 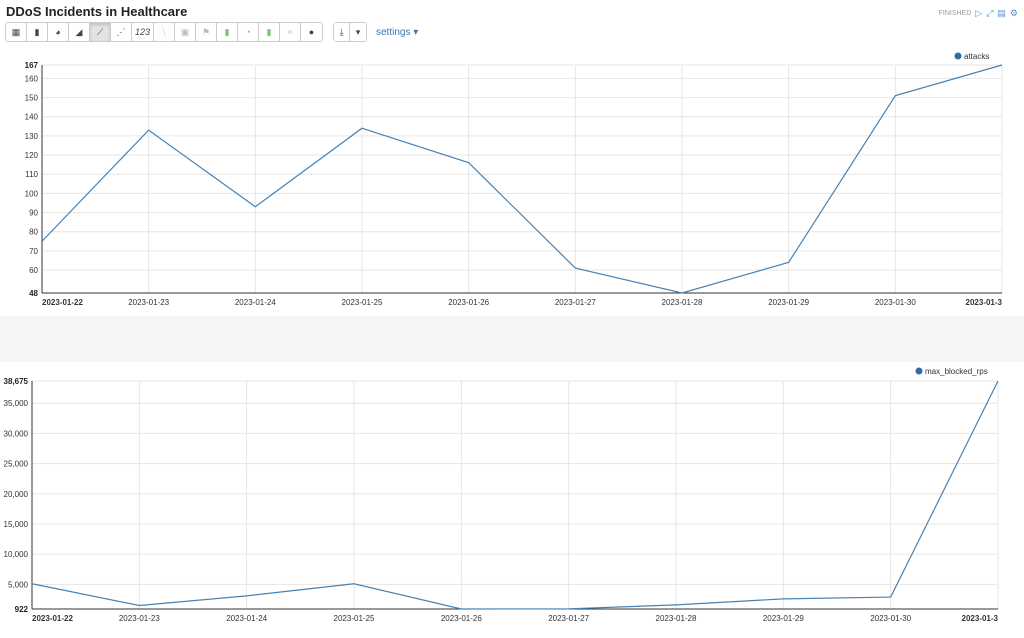 I want to click on y-tick-label: 20,000, so click(x=16, y=494).